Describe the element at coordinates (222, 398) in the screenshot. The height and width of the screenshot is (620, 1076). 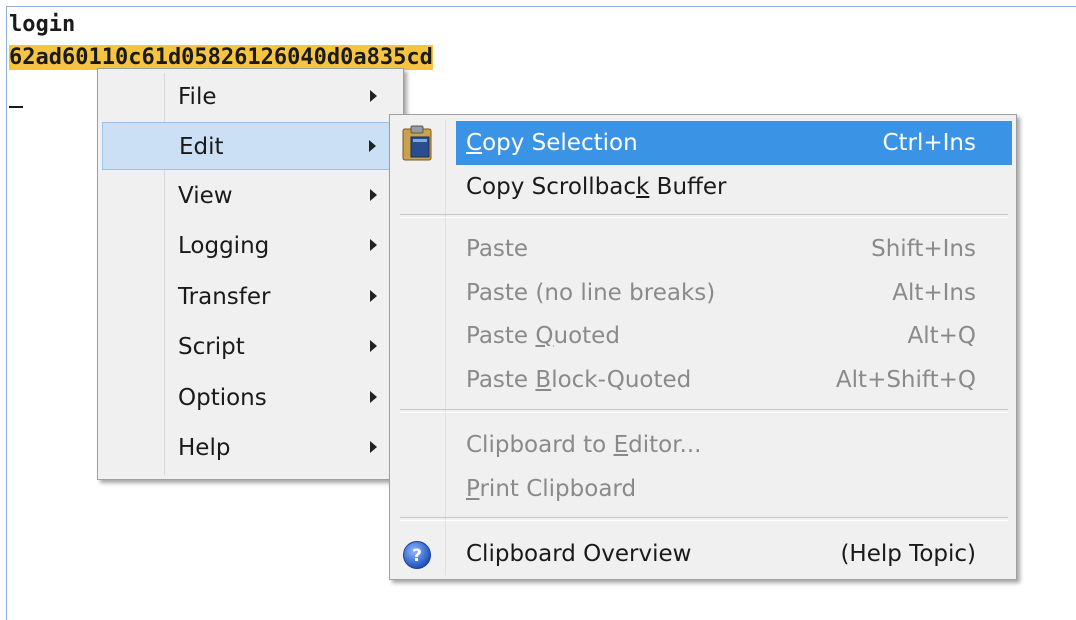
I see `menu-item-label: Options` at that location.